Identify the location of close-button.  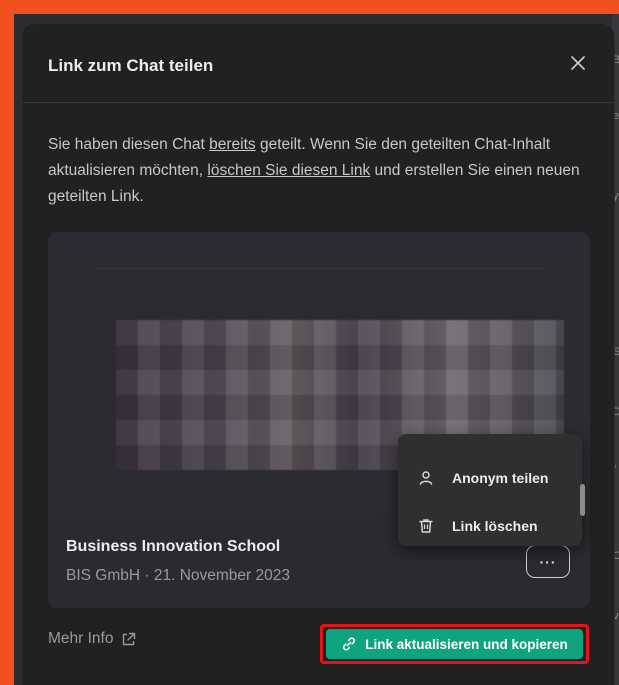
(578, 63).